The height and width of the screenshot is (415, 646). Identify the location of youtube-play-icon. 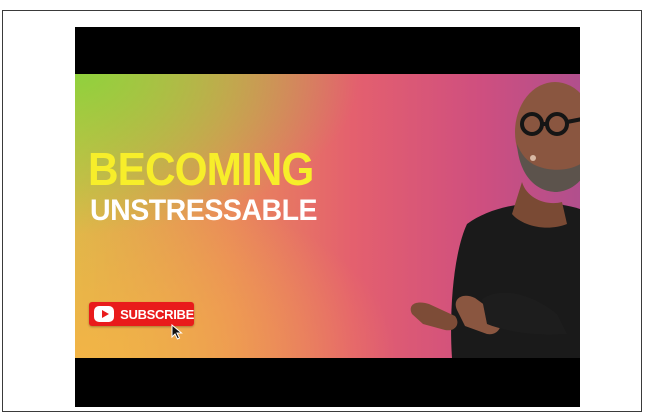
(104, 314).